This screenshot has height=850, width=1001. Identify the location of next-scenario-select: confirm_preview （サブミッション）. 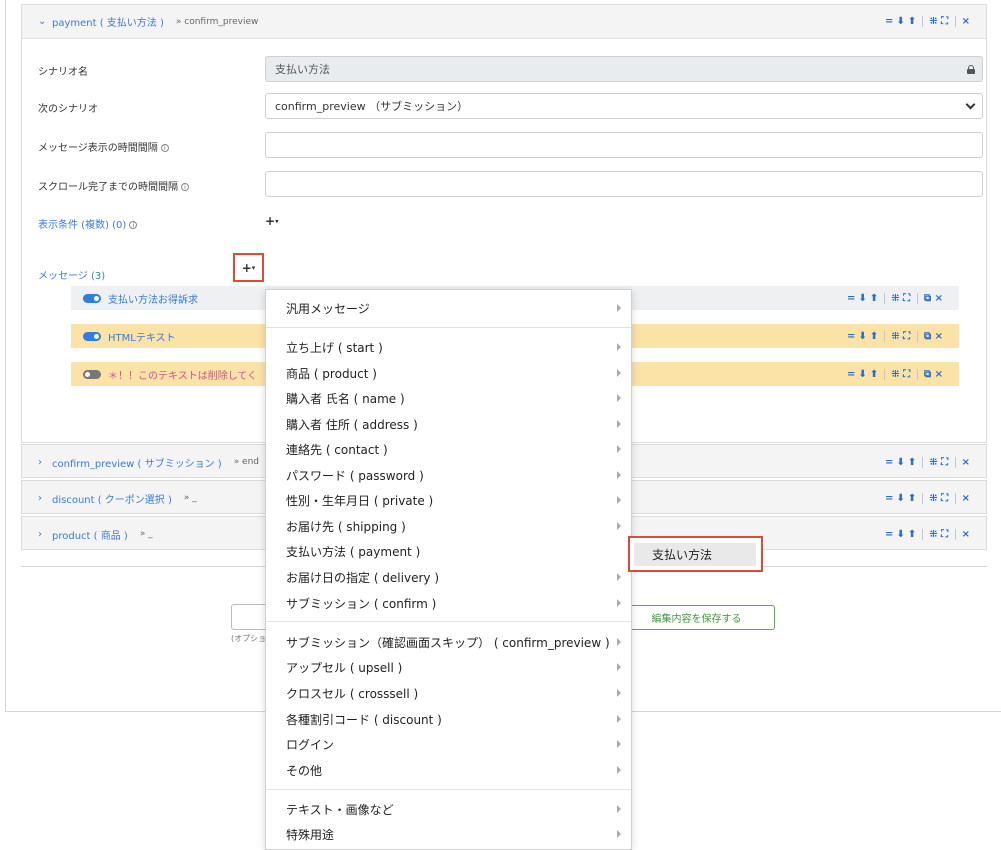
(624, 106).